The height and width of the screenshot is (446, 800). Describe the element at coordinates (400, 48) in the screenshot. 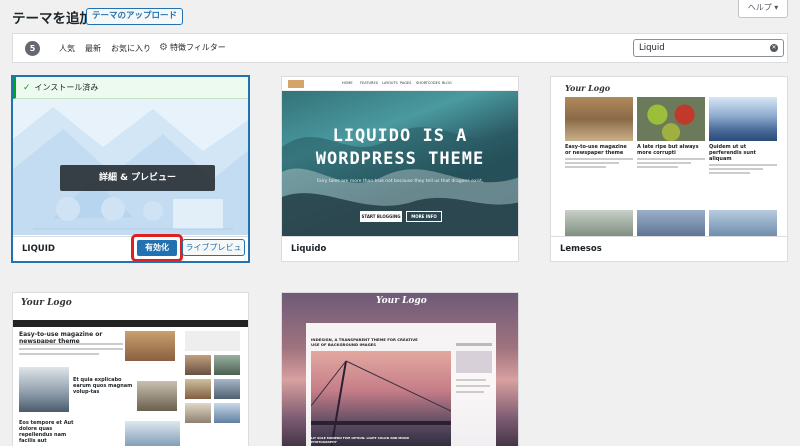

I see `filter-bar: 5 人気 最新 お気に入り ⚙ 特徴フィルター Liquid ✕` at that location.